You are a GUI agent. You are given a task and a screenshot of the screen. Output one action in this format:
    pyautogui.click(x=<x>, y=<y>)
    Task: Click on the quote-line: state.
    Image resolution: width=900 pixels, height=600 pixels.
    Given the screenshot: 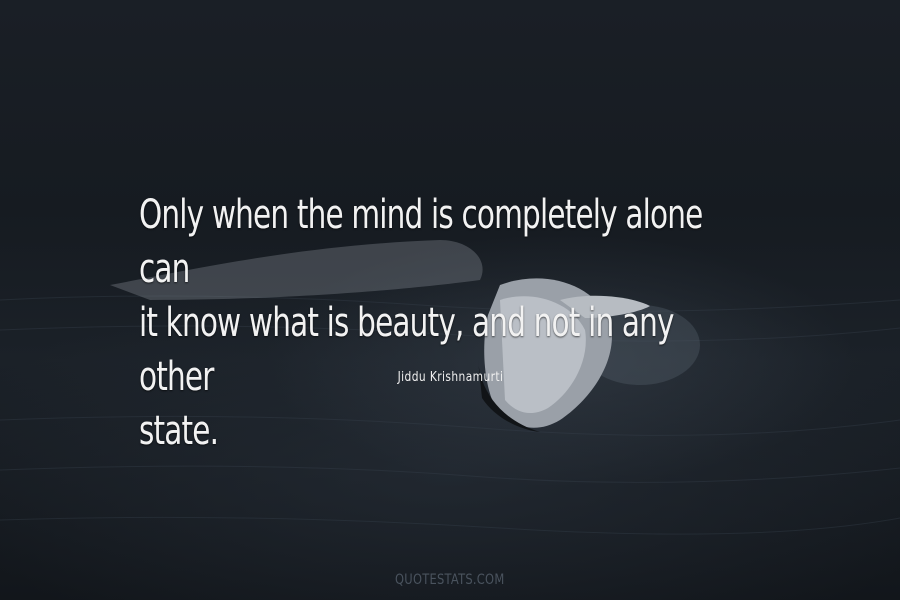 What is the action you would take?
    pyautogui.click(x=179, y=431)
    